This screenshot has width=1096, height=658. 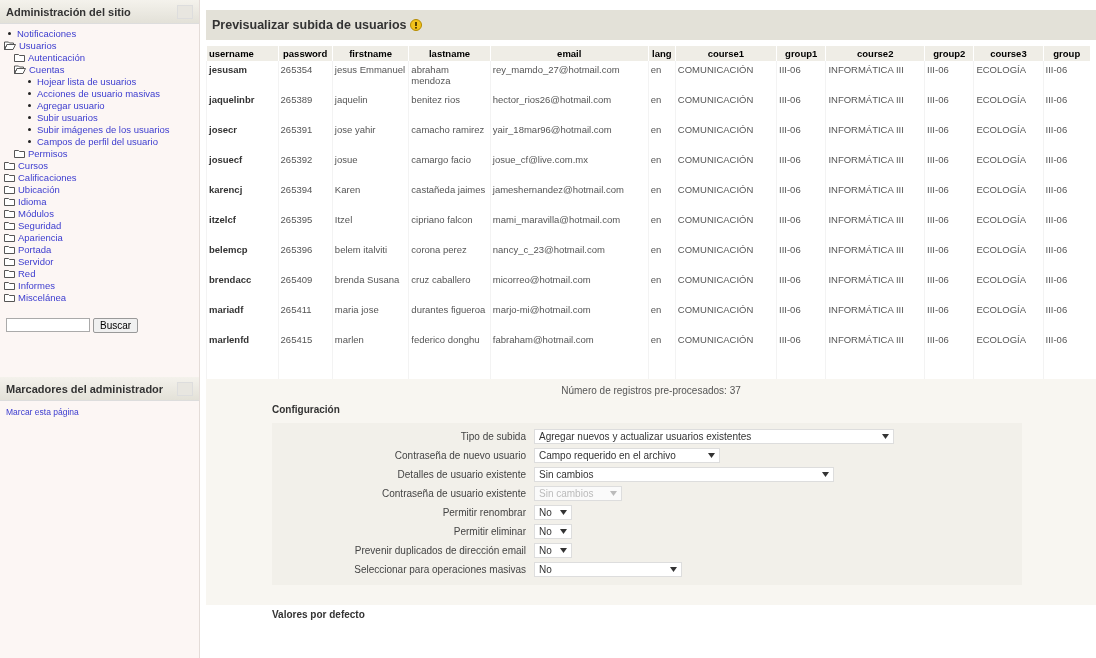 What do you see at coordinates (68, 12) in the screenshot?
I see `block-title: Administración del sitio` at bounding box center [68, 12].